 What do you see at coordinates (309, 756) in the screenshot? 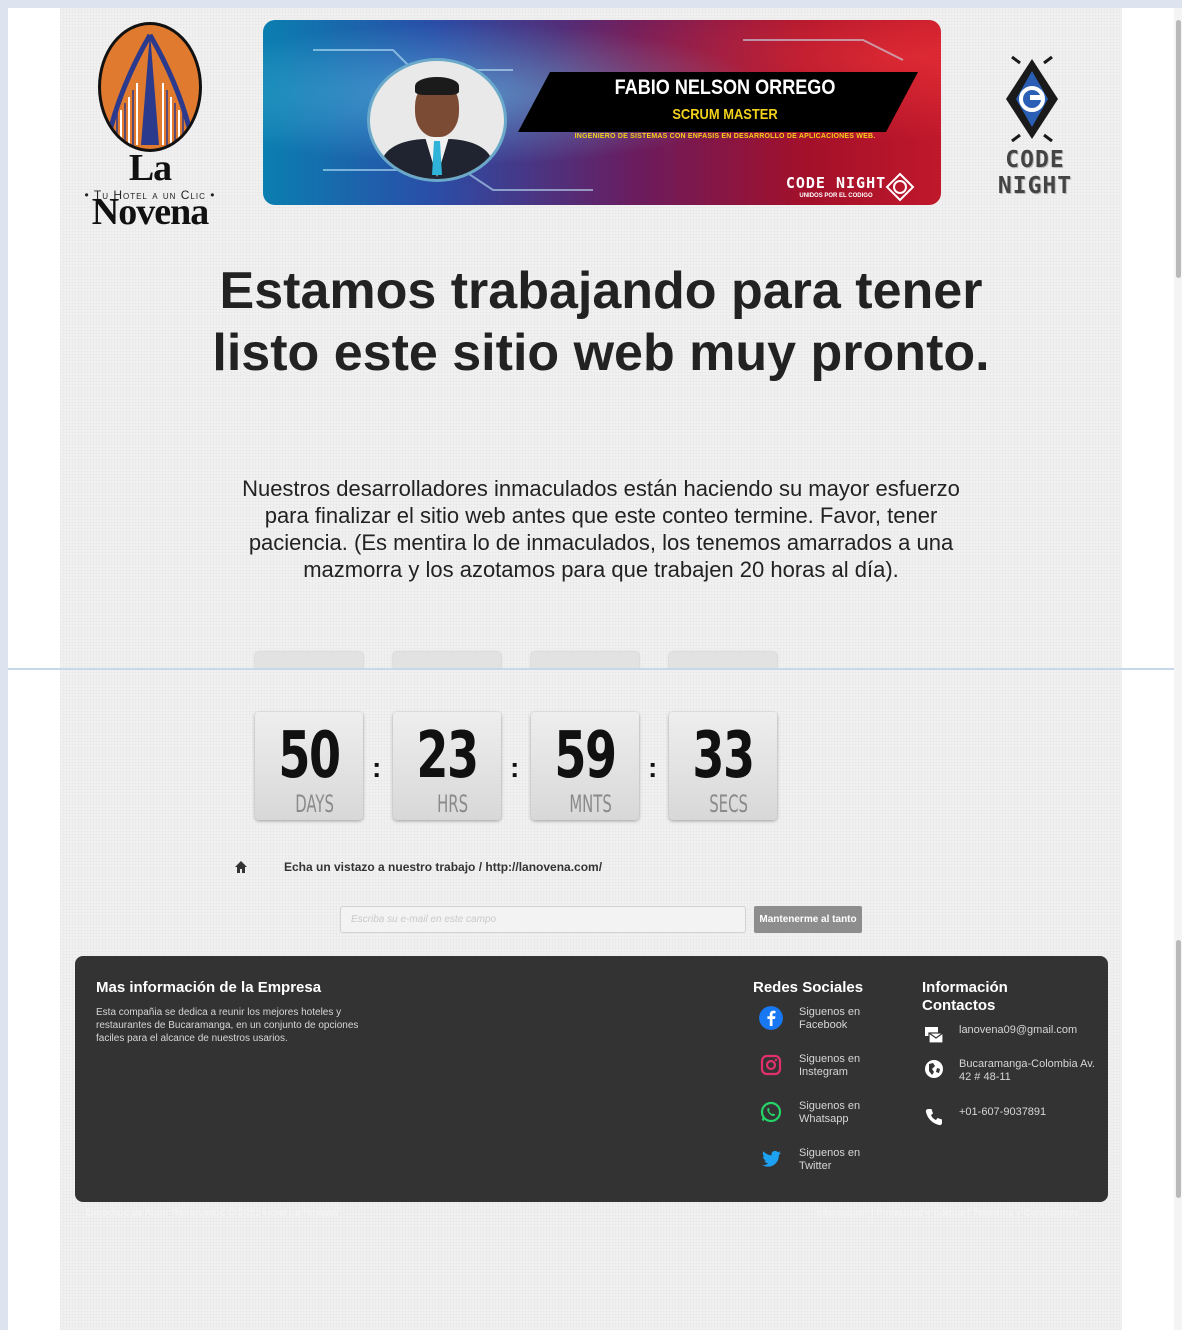
I see `countdown-value: 50` at bounding box center [309, 756].